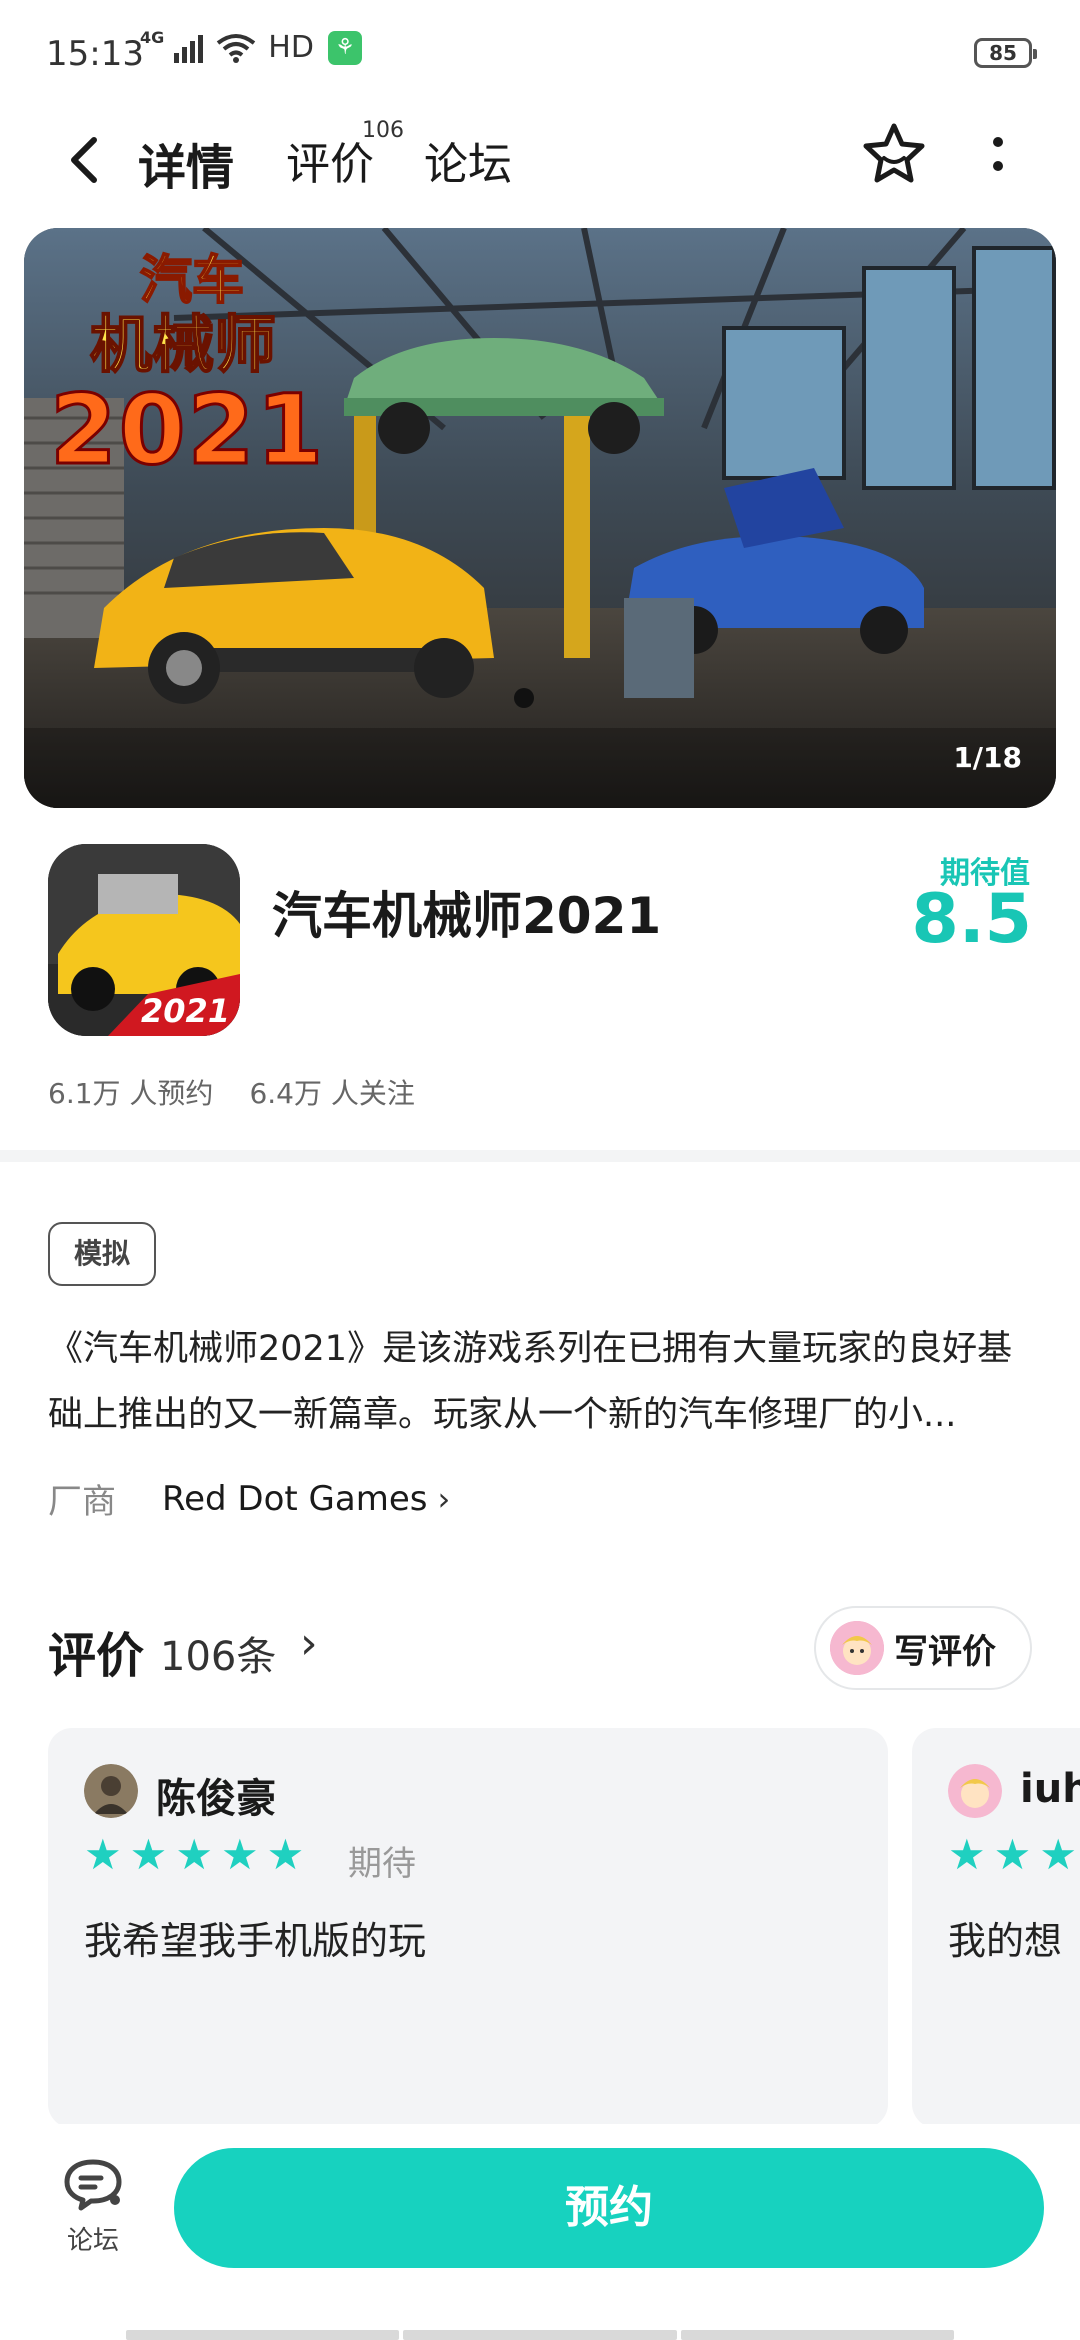  I want to click on reviews-title: 评价, so click(96, 1651).